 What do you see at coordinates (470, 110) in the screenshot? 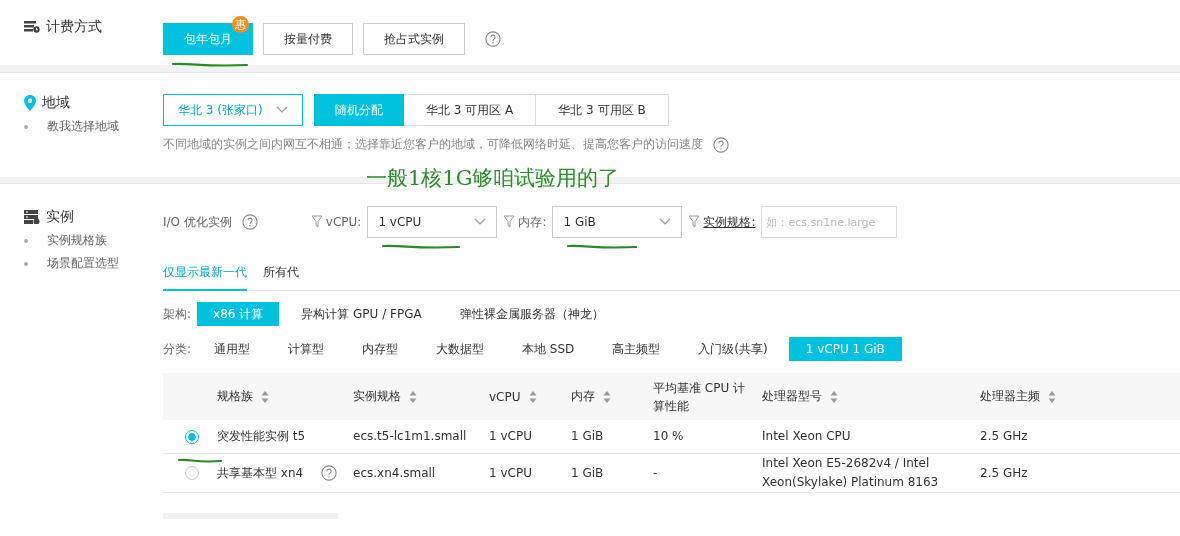
I see `zone-option: 华北 3 可用区 A` at bounding box center [470, 110].